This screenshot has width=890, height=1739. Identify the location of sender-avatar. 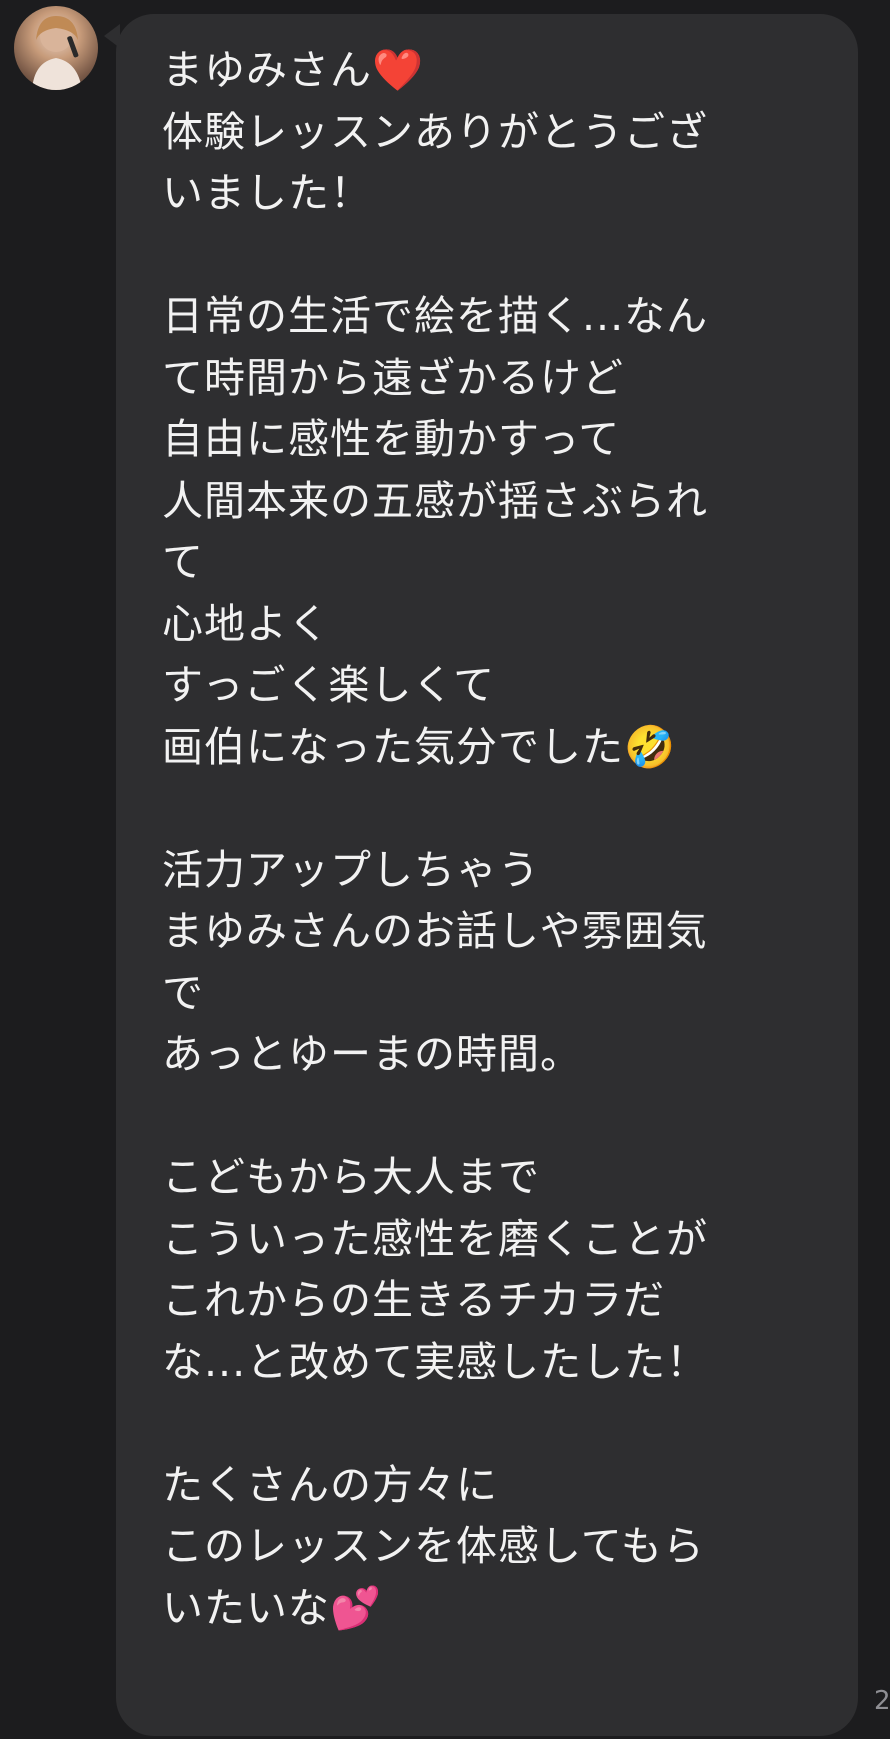
(56, 48).